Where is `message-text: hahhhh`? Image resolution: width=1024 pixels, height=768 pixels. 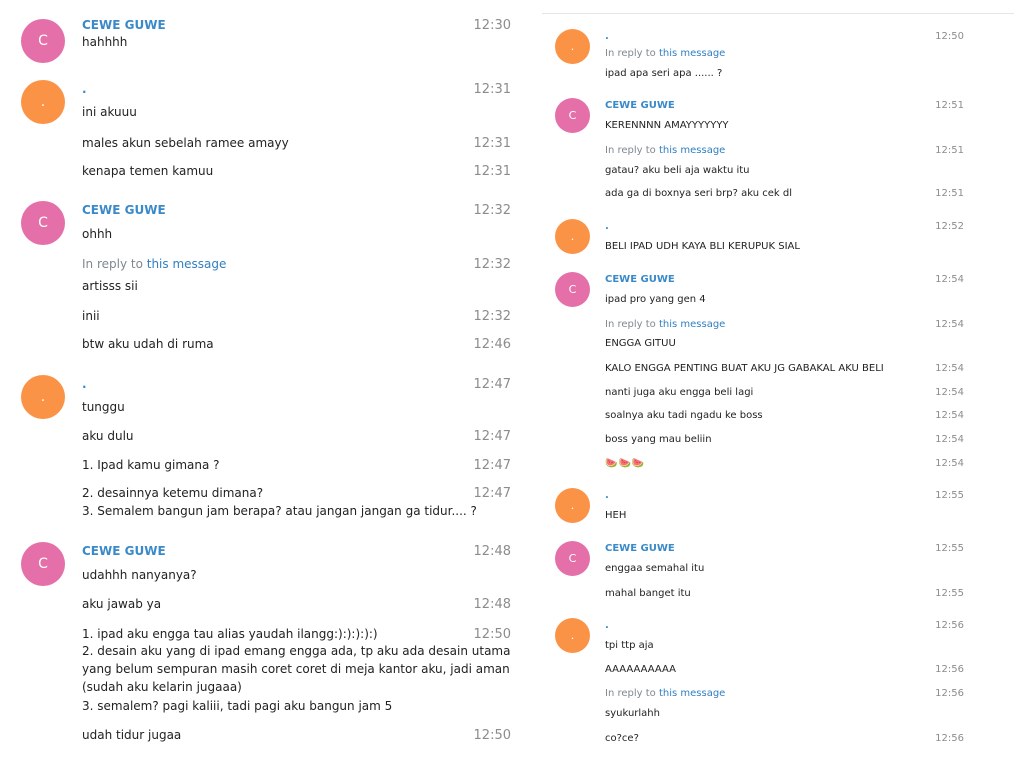 message-text: hahhhh is located at coordinates (105, 42).